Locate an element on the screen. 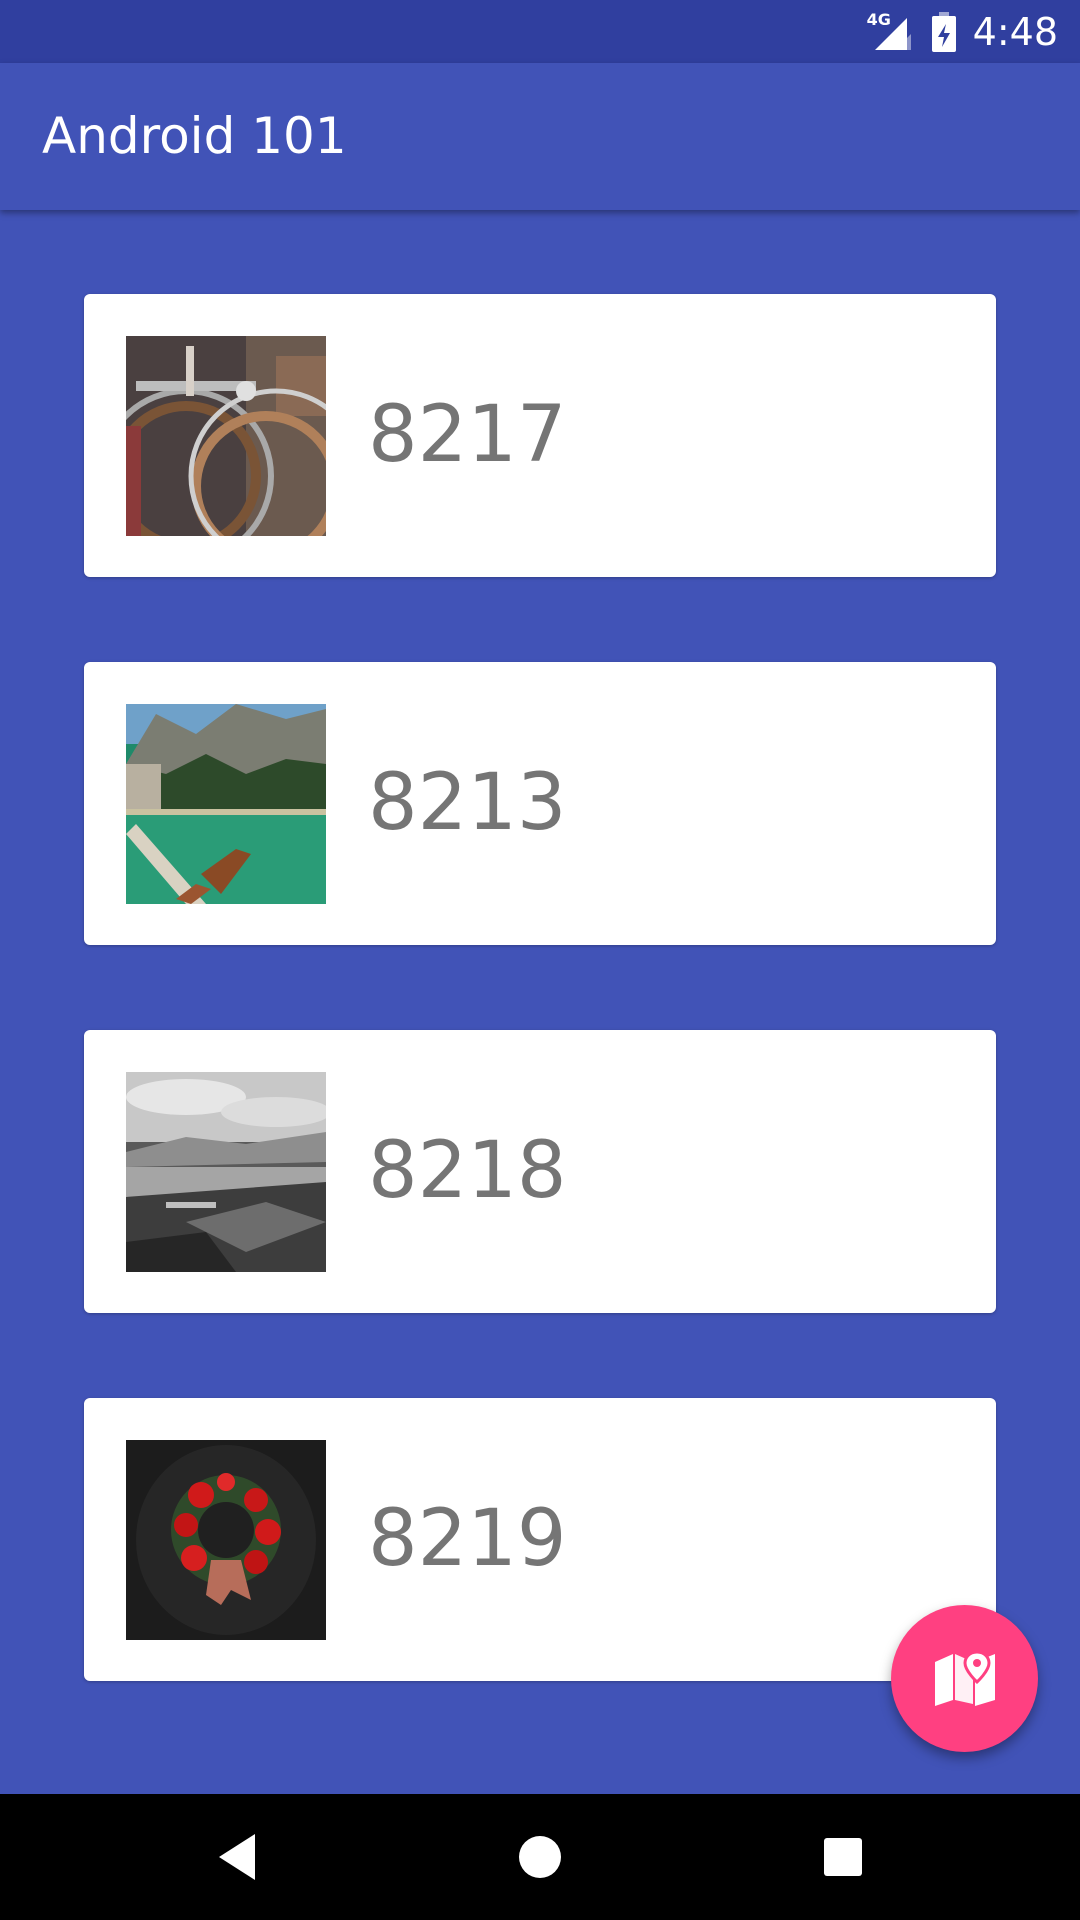 Image resolution: width=1080 pixels, height=1920 pixels. item-number: 8213 is located at coordinates (467, 803).